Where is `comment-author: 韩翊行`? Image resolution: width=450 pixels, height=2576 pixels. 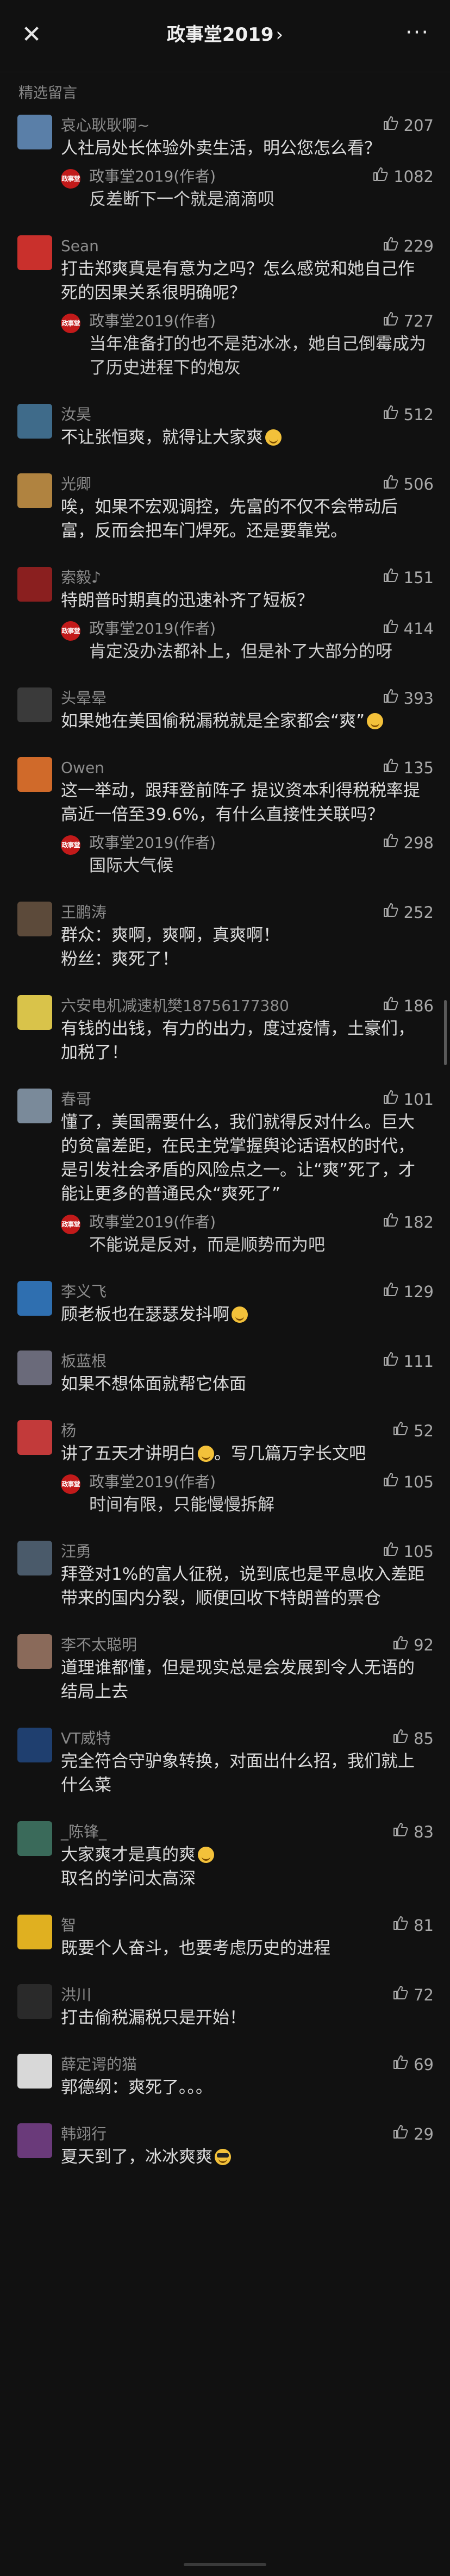 comment-author: 韩翊行 is located at coordinates (84, 2134).